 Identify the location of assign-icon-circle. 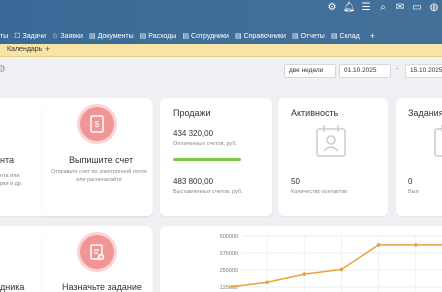
(97, 252).